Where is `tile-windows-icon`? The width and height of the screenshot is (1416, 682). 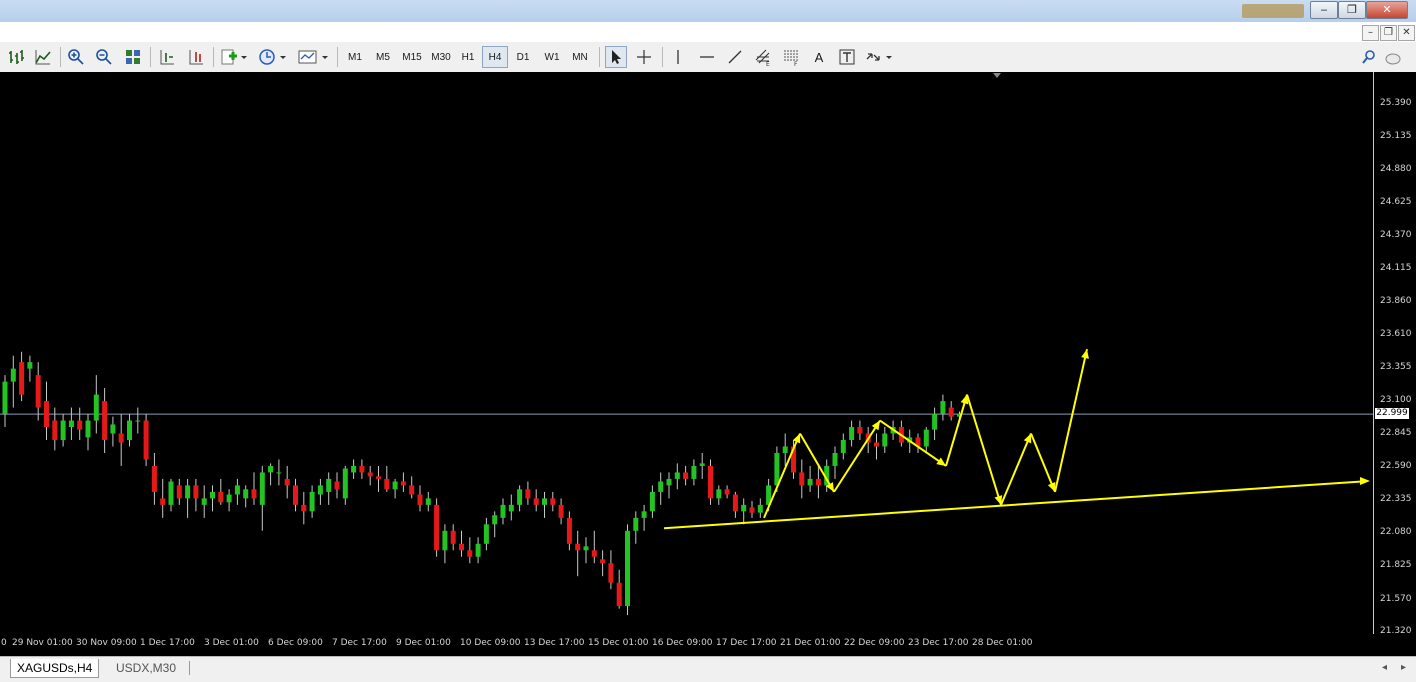 tile-windows-icon is located at coordinates (133, 57).